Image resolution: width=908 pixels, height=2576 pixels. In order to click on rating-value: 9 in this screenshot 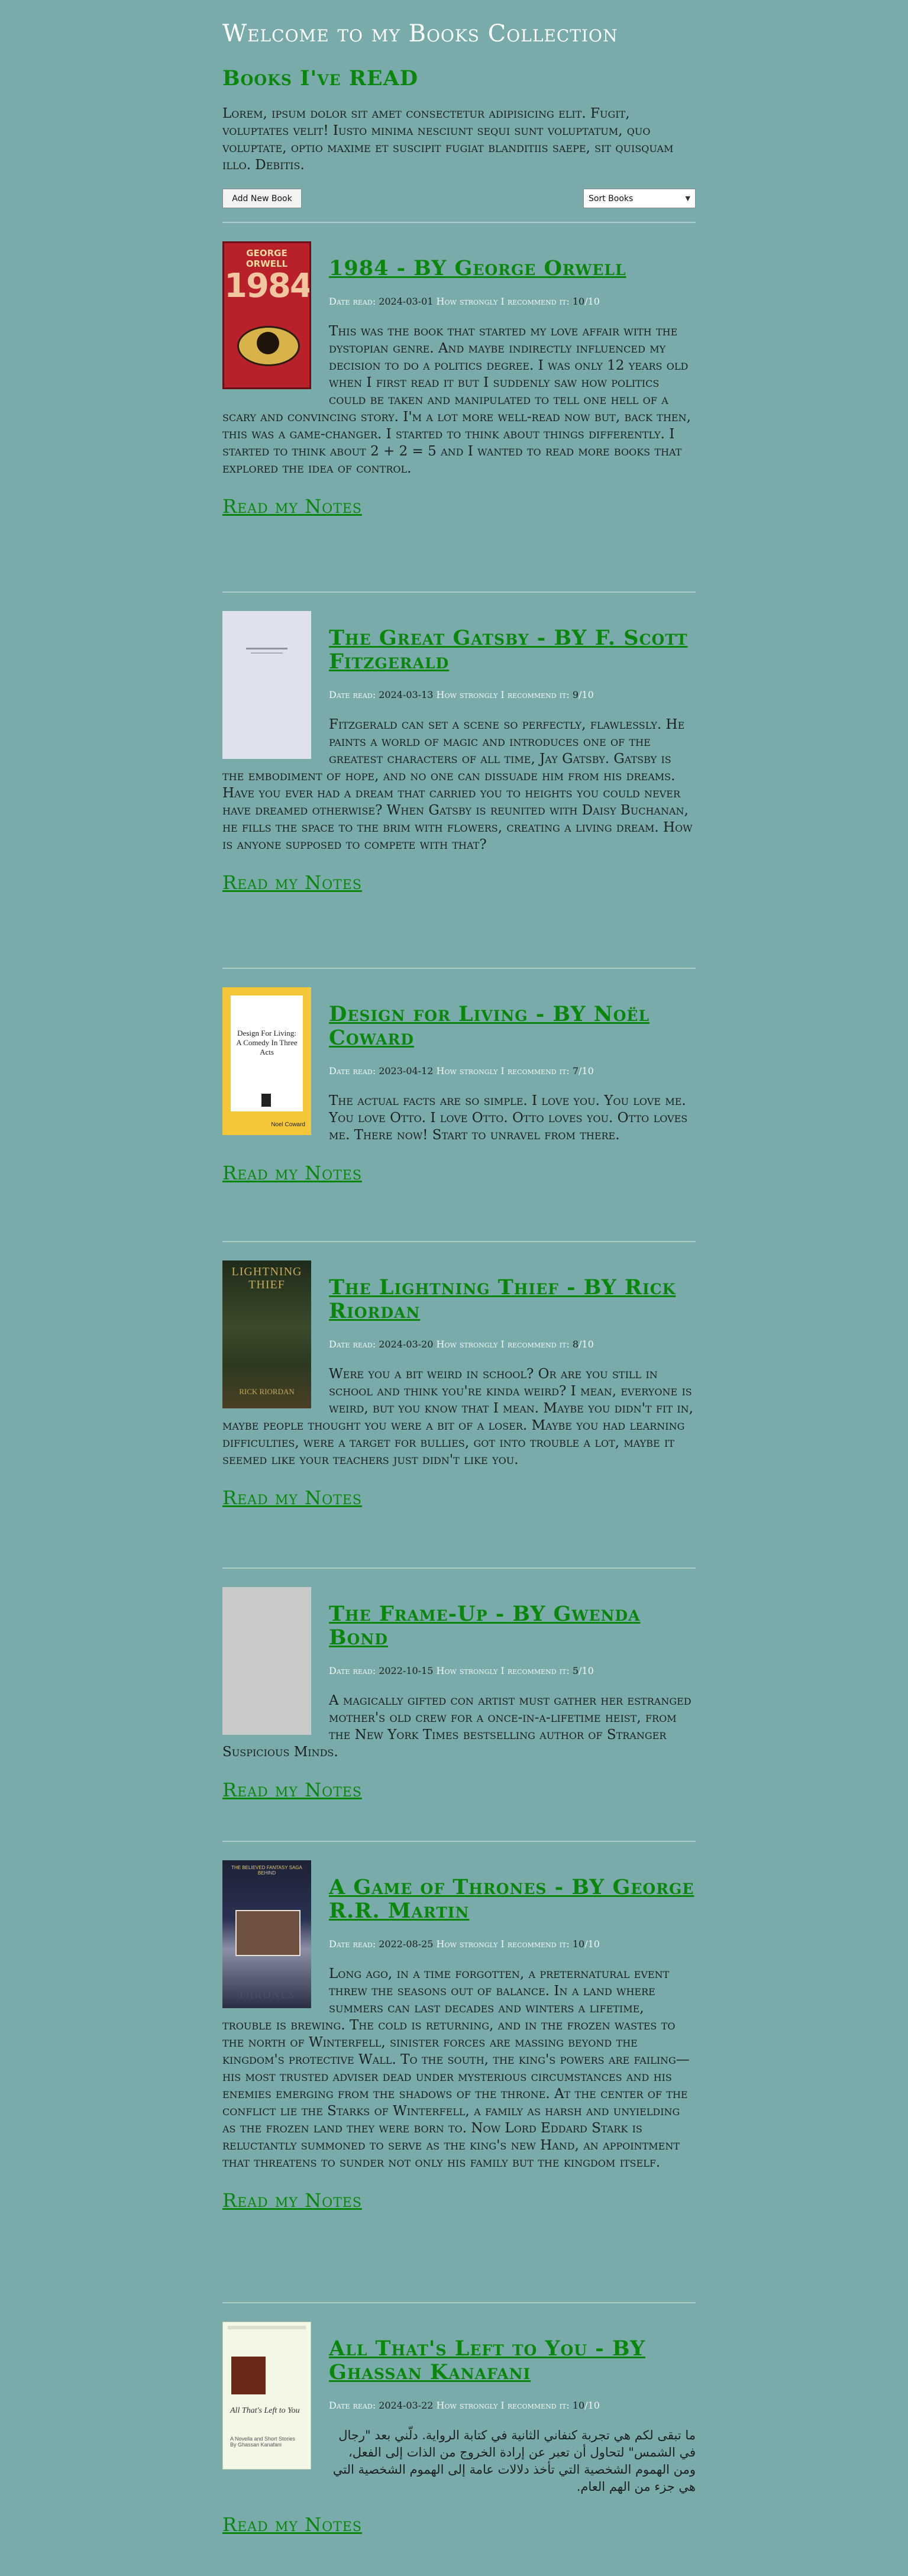, I will do `click(575, 694)`.